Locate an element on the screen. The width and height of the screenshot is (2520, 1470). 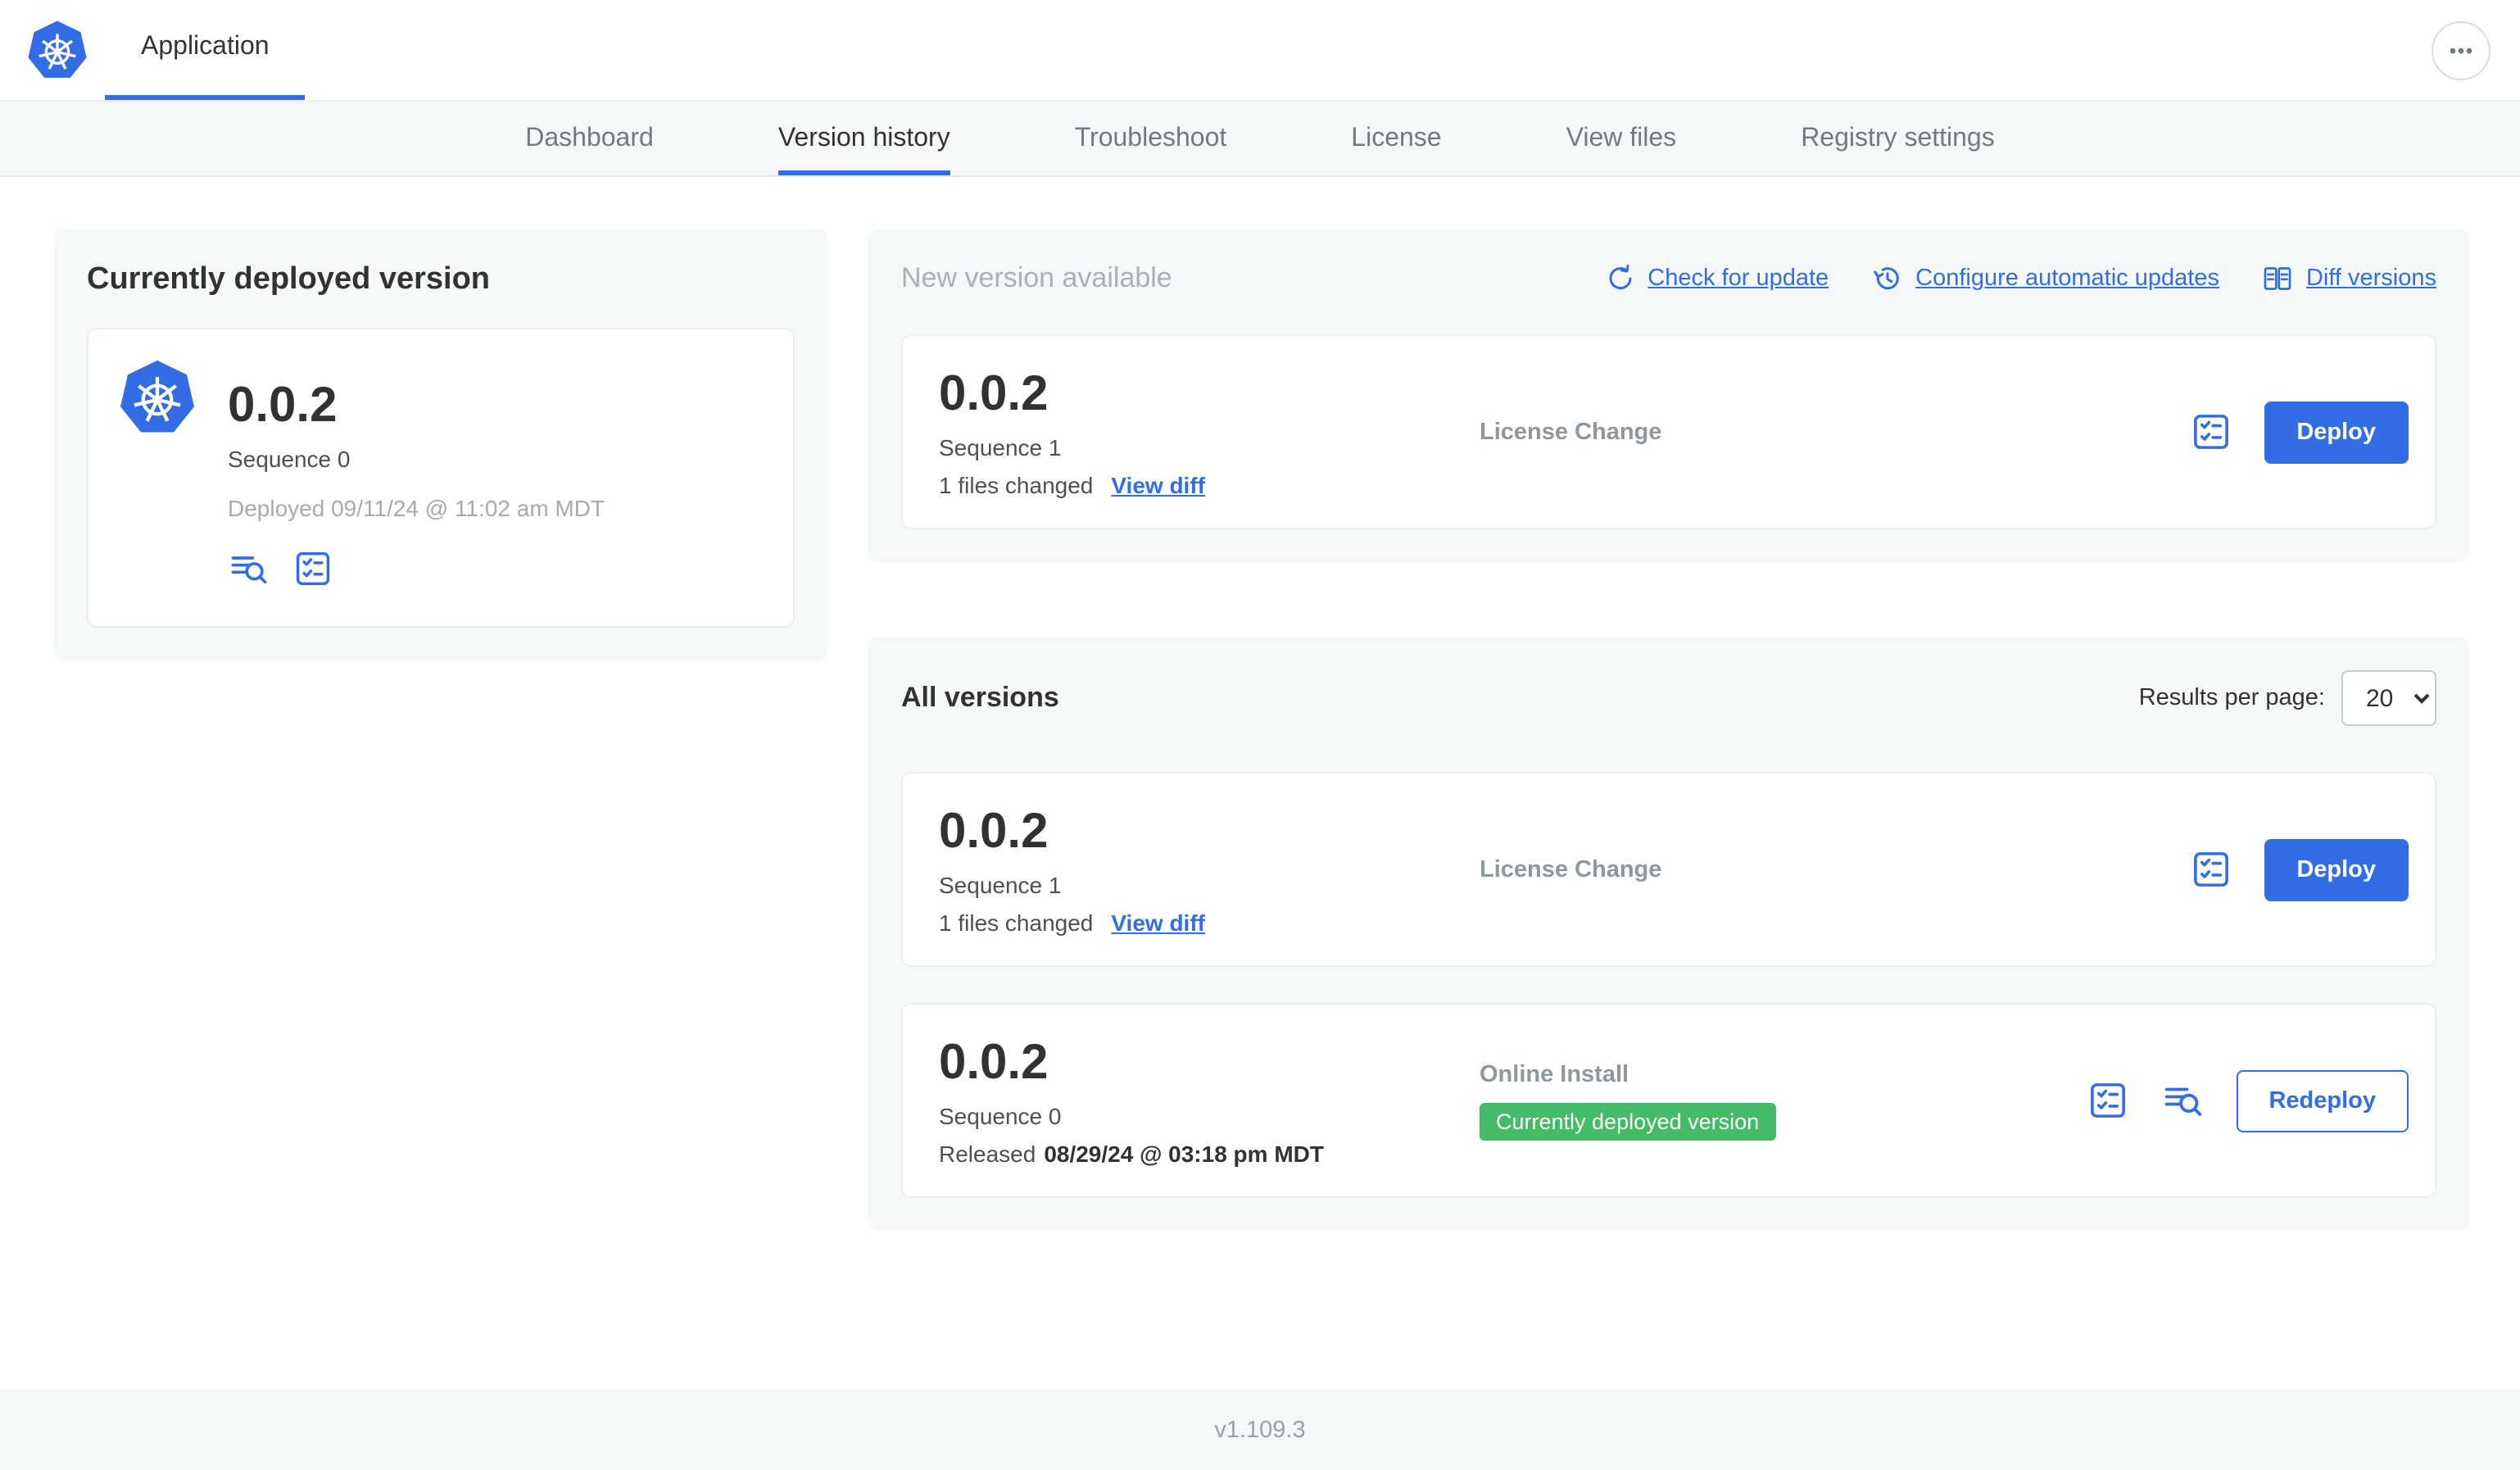
overflow-menu-icon is located at coordinates (2461, 50).